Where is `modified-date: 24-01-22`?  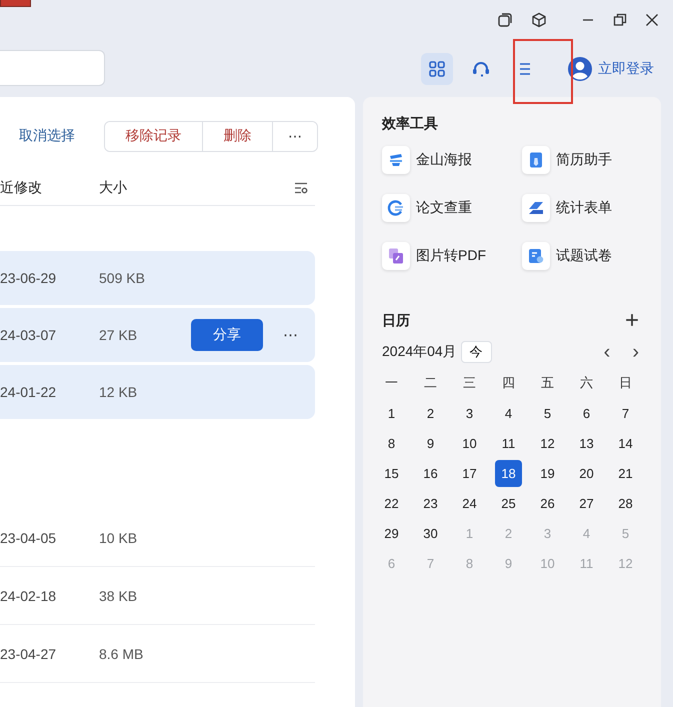 modified-date: 24-01-22 is located at coordinates (29, 392).